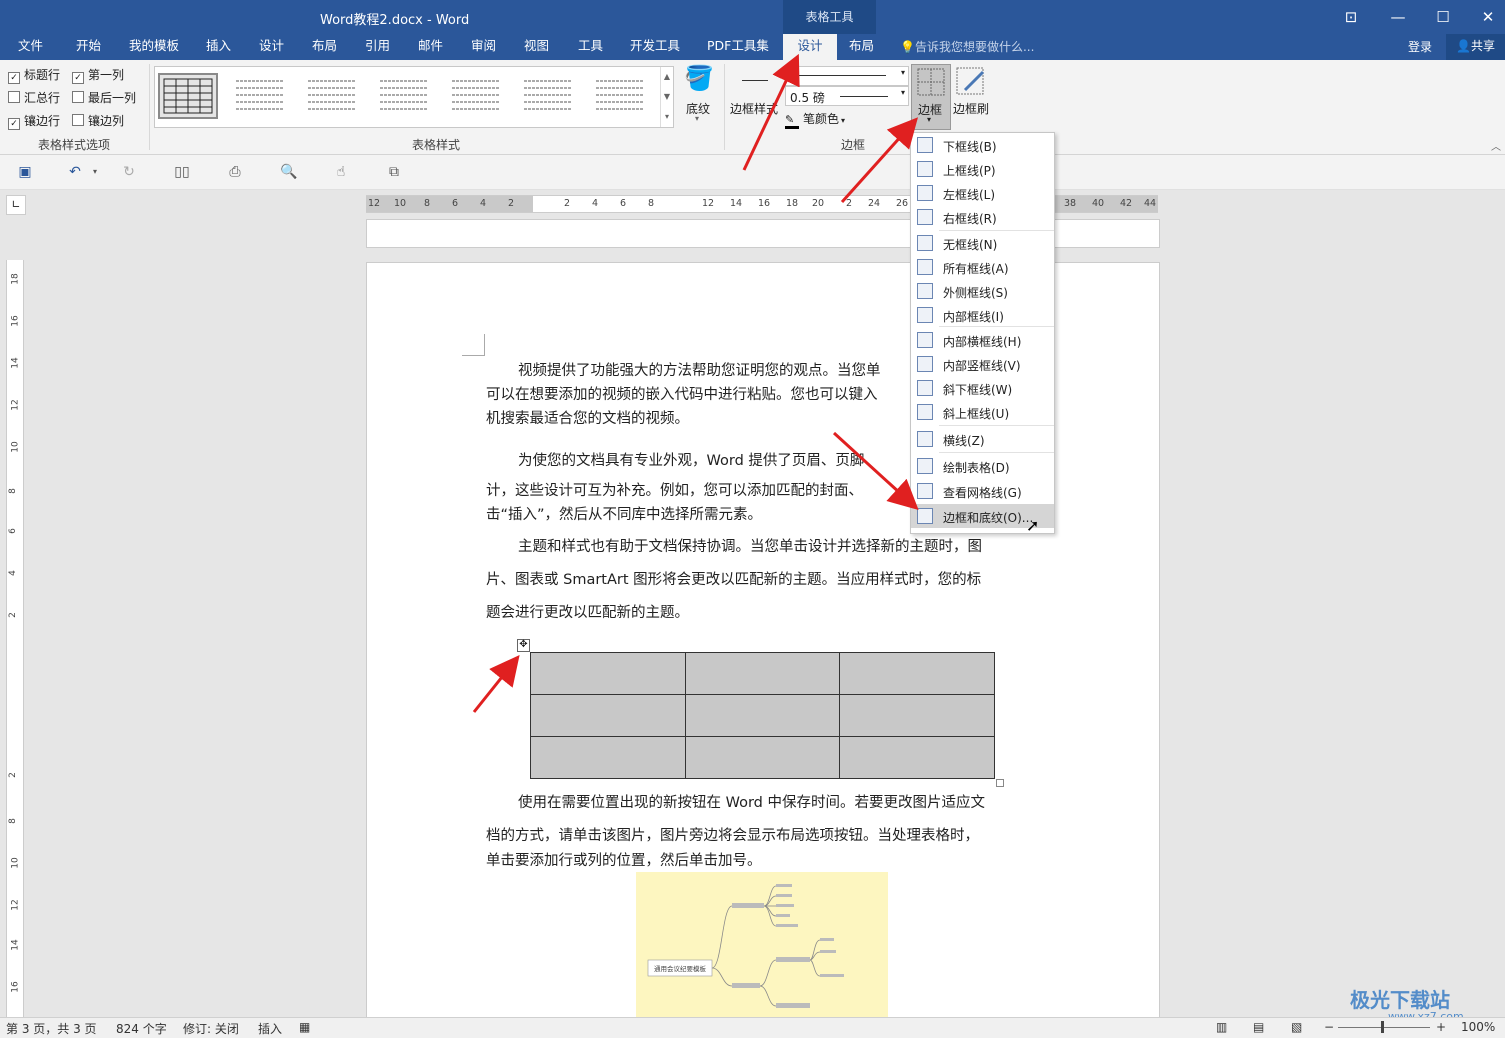 The width and height of the screenshot is (1505, 1038). I want to click on tab-mailings: 邮件, so click(430, 47).